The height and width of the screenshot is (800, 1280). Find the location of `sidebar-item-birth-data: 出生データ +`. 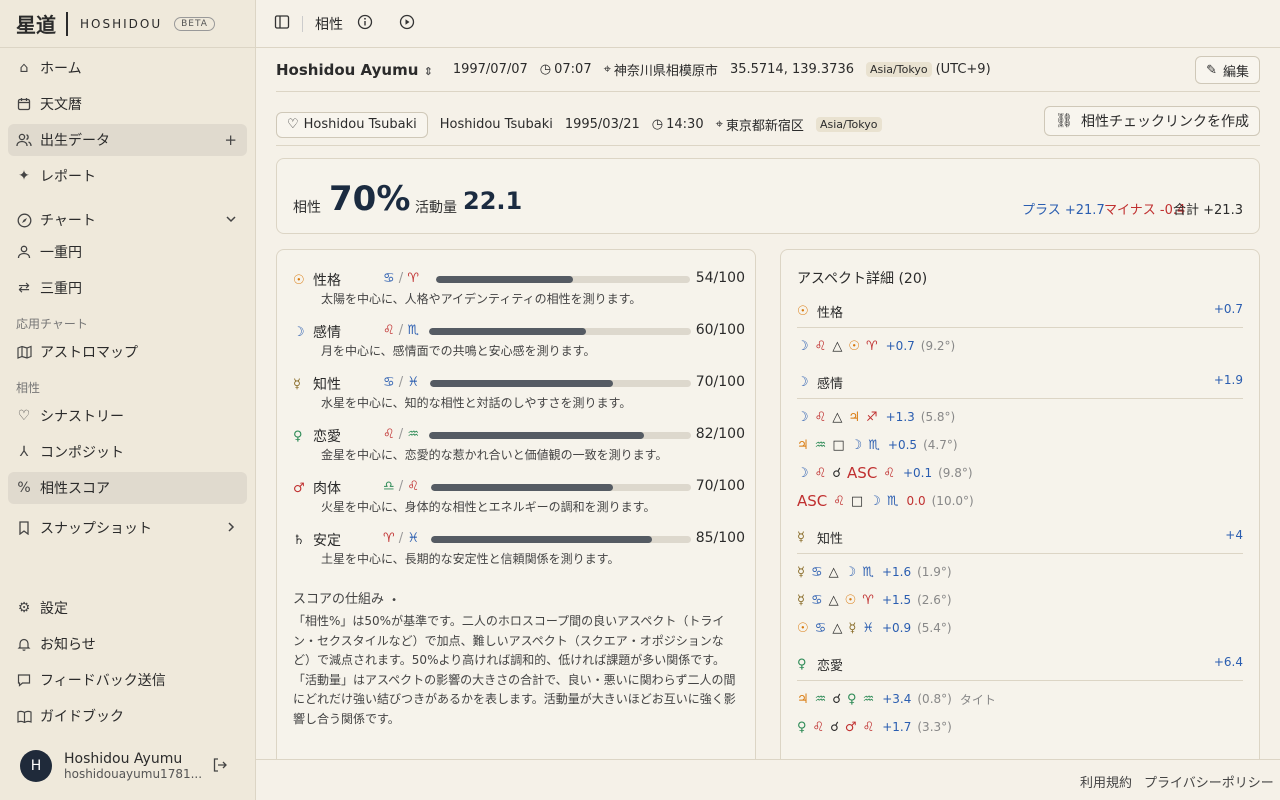

sidebar-item-birth-data: 出生データ + is located at coordinates (127, 140).